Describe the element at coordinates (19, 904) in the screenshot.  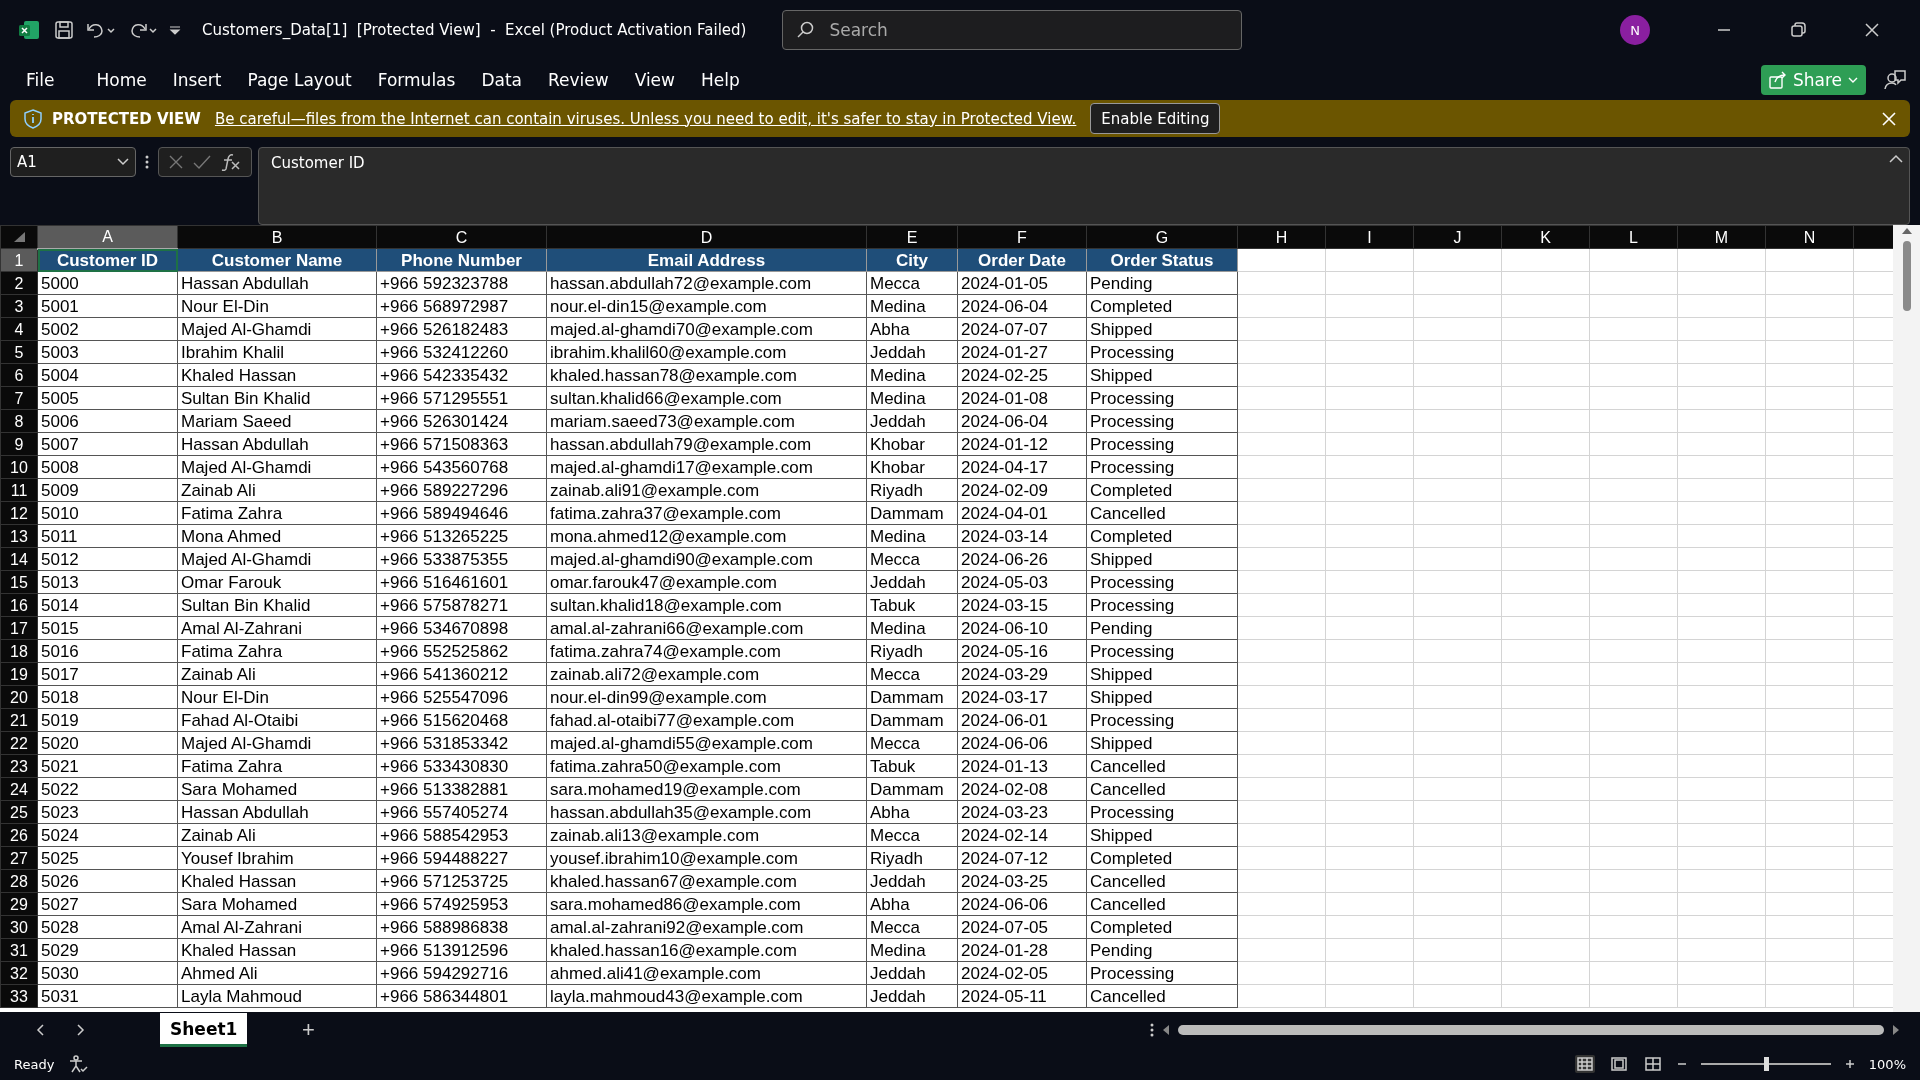
I see `row-header: 29` at that location.